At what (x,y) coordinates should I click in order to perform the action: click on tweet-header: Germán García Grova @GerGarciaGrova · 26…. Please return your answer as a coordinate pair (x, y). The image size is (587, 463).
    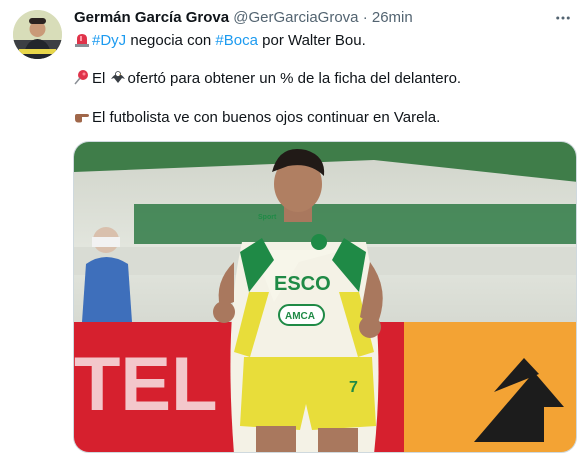
    Looking at the image, I should click on (320, 18).